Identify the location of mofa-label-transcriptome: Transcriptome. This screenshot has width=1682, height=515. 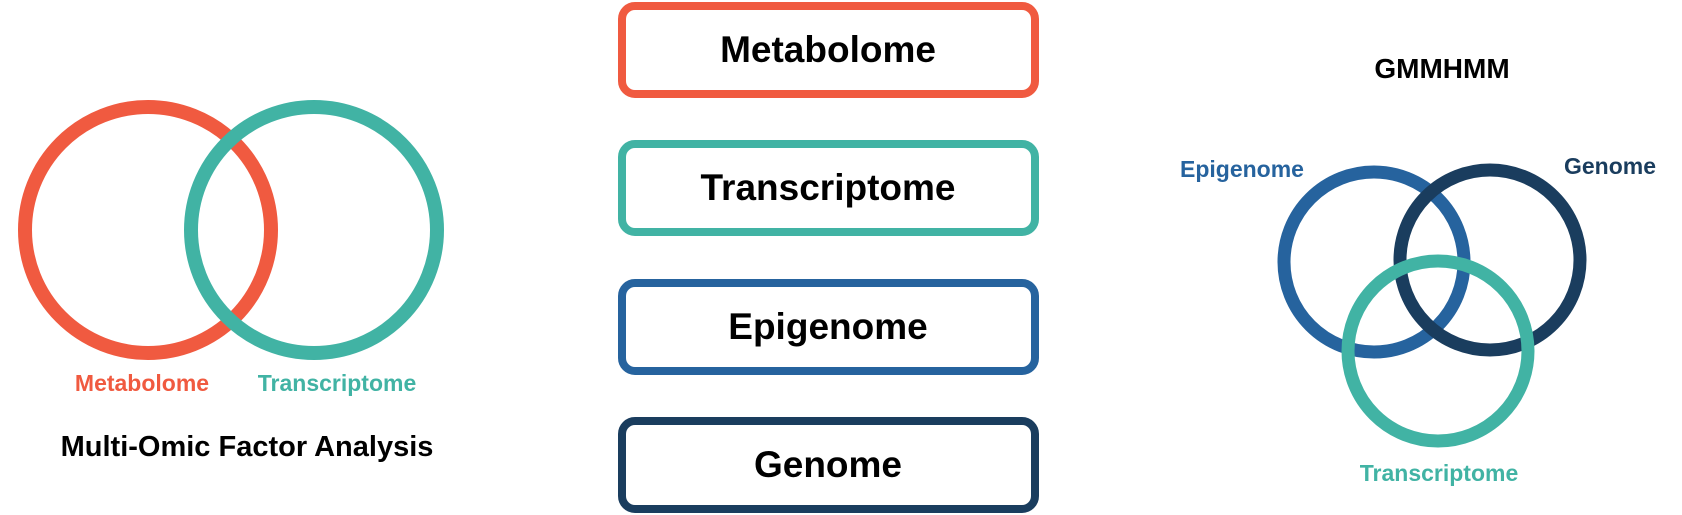
(337, 383).